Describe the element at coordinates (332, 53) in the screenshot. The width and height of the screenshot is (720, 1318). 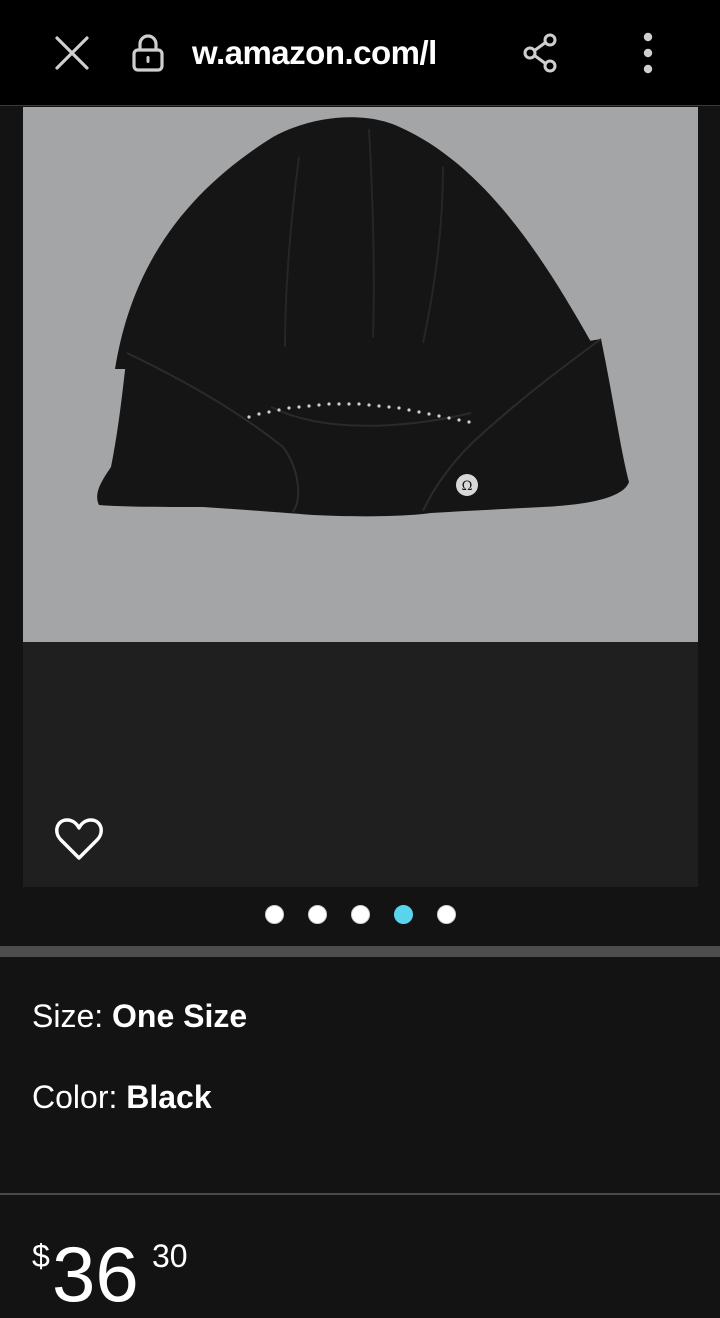
I see `address-bar-url: w.amazon.com/l` at that location.